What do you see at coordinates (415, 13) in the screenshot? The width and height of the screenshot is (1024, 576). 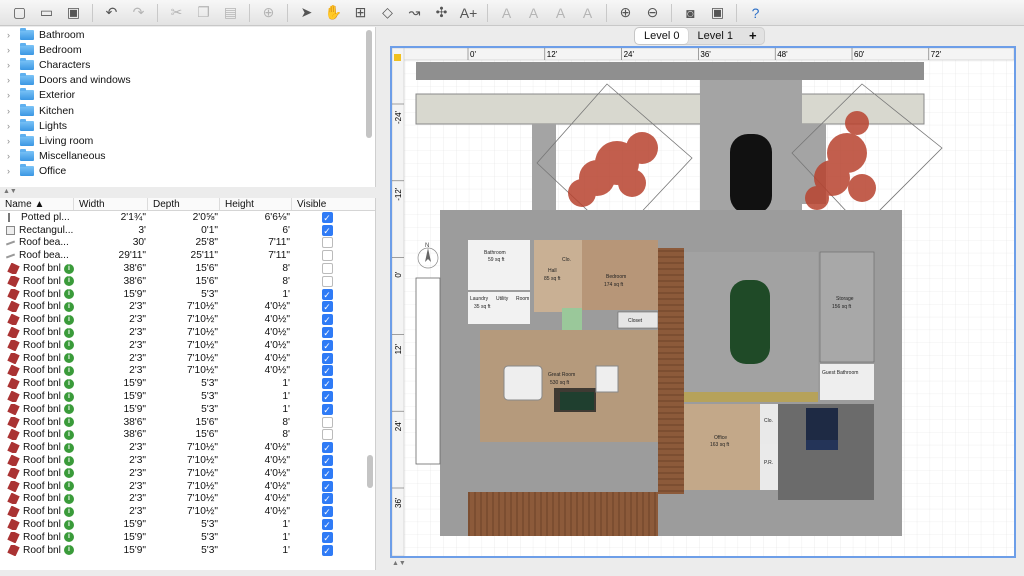 I see `create-polylines-button: ↝` at bounding box center [415, 13].